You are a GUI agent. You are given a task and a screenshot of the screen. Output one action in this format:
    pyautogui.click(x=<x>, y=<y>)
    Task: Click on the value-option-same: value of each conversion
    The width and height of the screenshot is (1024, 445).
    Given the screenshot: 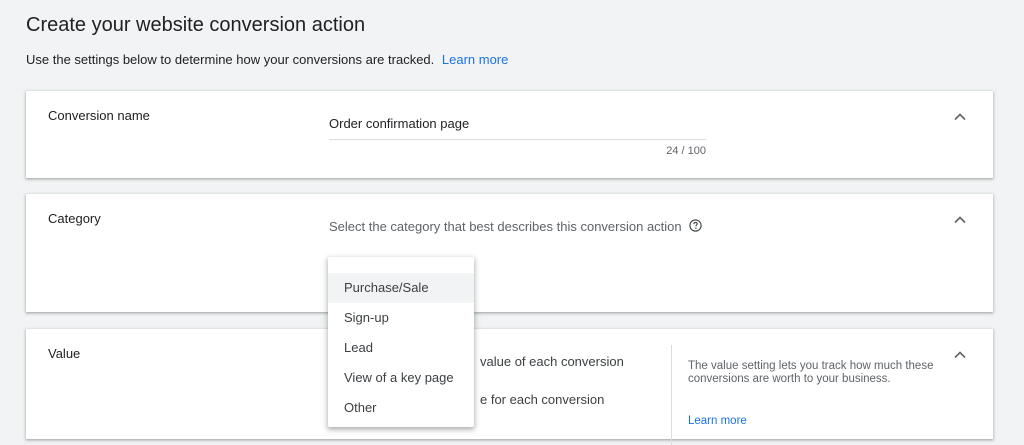 What is the action you would take?
    pyautogui.click(x=552, y=361)
    